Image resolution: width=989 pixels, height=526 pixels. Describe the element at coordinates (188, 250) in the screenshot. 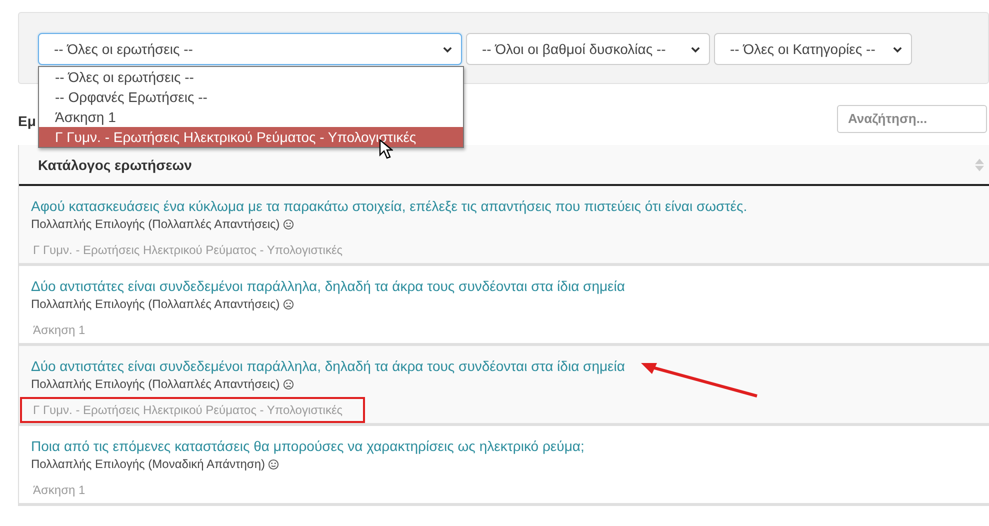

I see `question-category: Γ Γυμν. - Ερωτήσεις Ηλεκτρικού Ρεύματος - Υπολογιστικές` at that location.